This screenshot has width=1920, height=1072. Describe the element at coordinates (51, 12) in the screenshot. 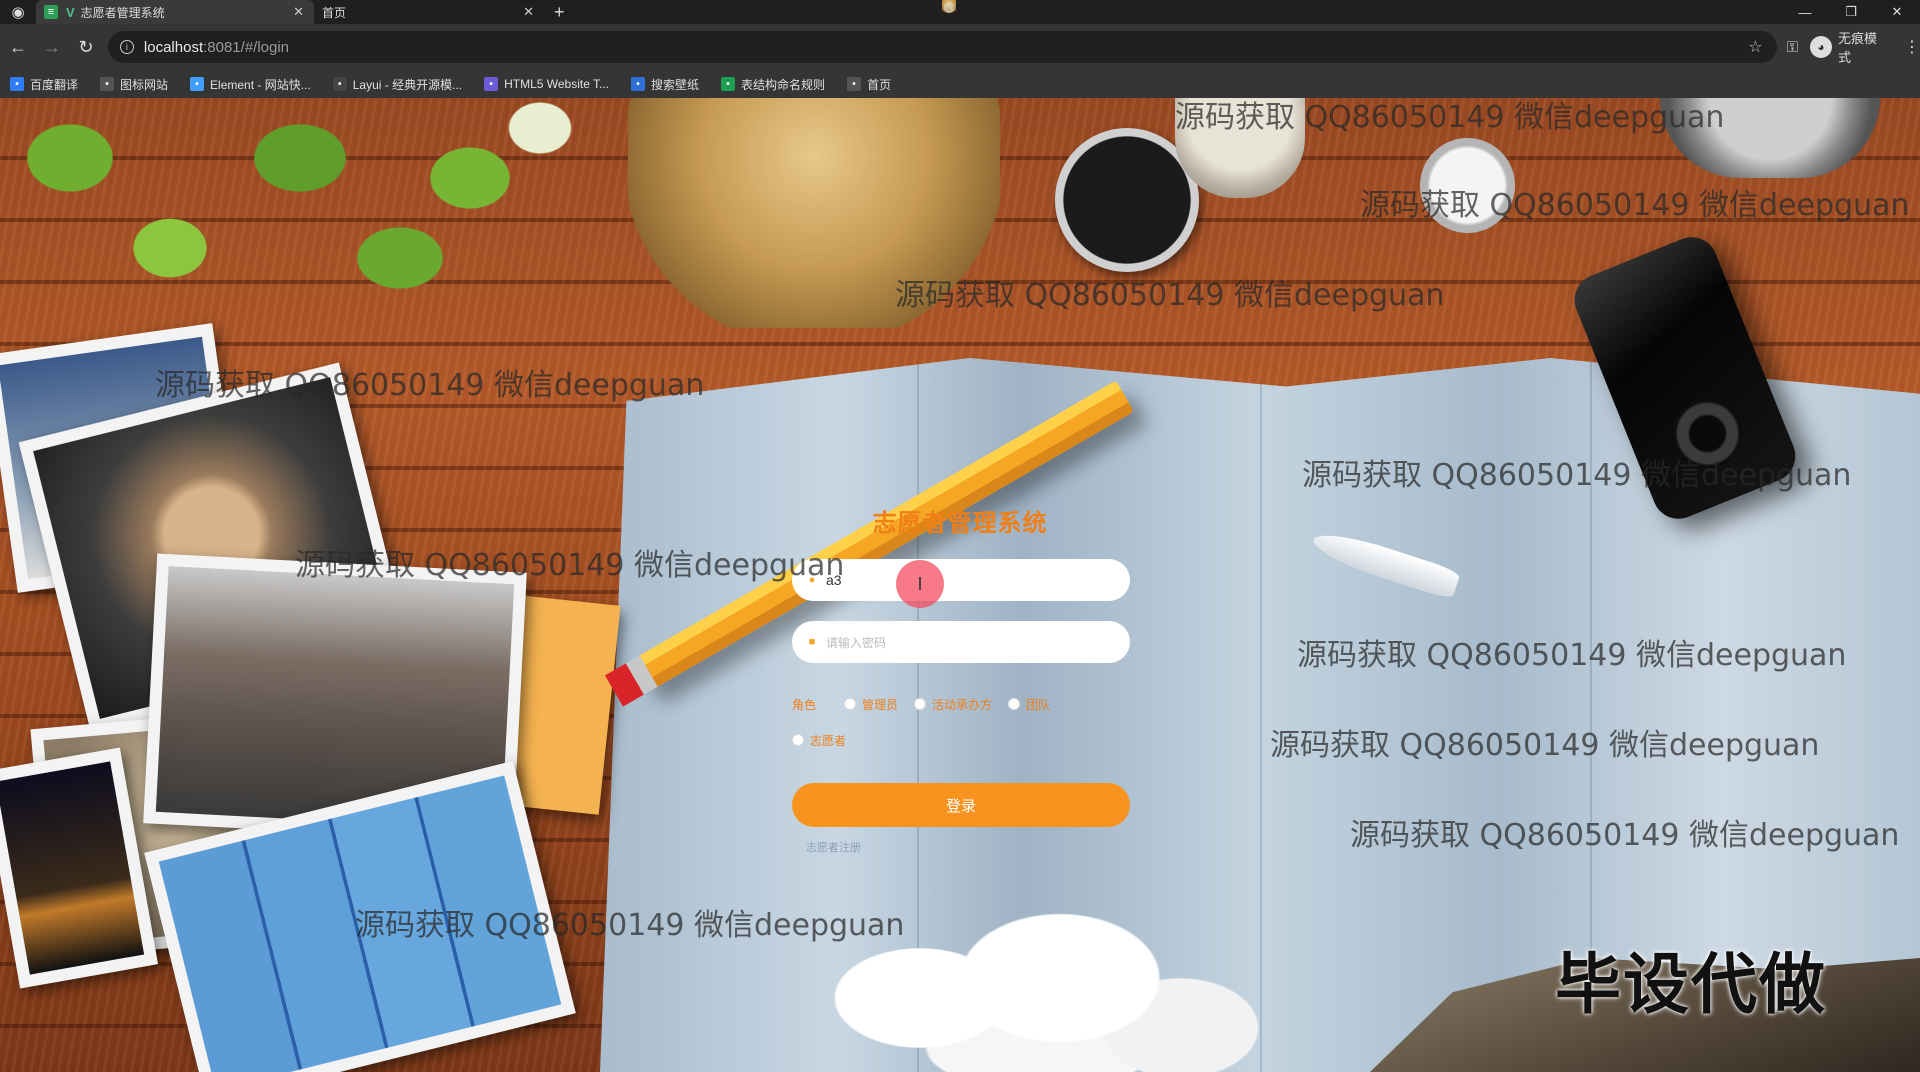

I see `tab-favicon-icon: ≡` at that location.